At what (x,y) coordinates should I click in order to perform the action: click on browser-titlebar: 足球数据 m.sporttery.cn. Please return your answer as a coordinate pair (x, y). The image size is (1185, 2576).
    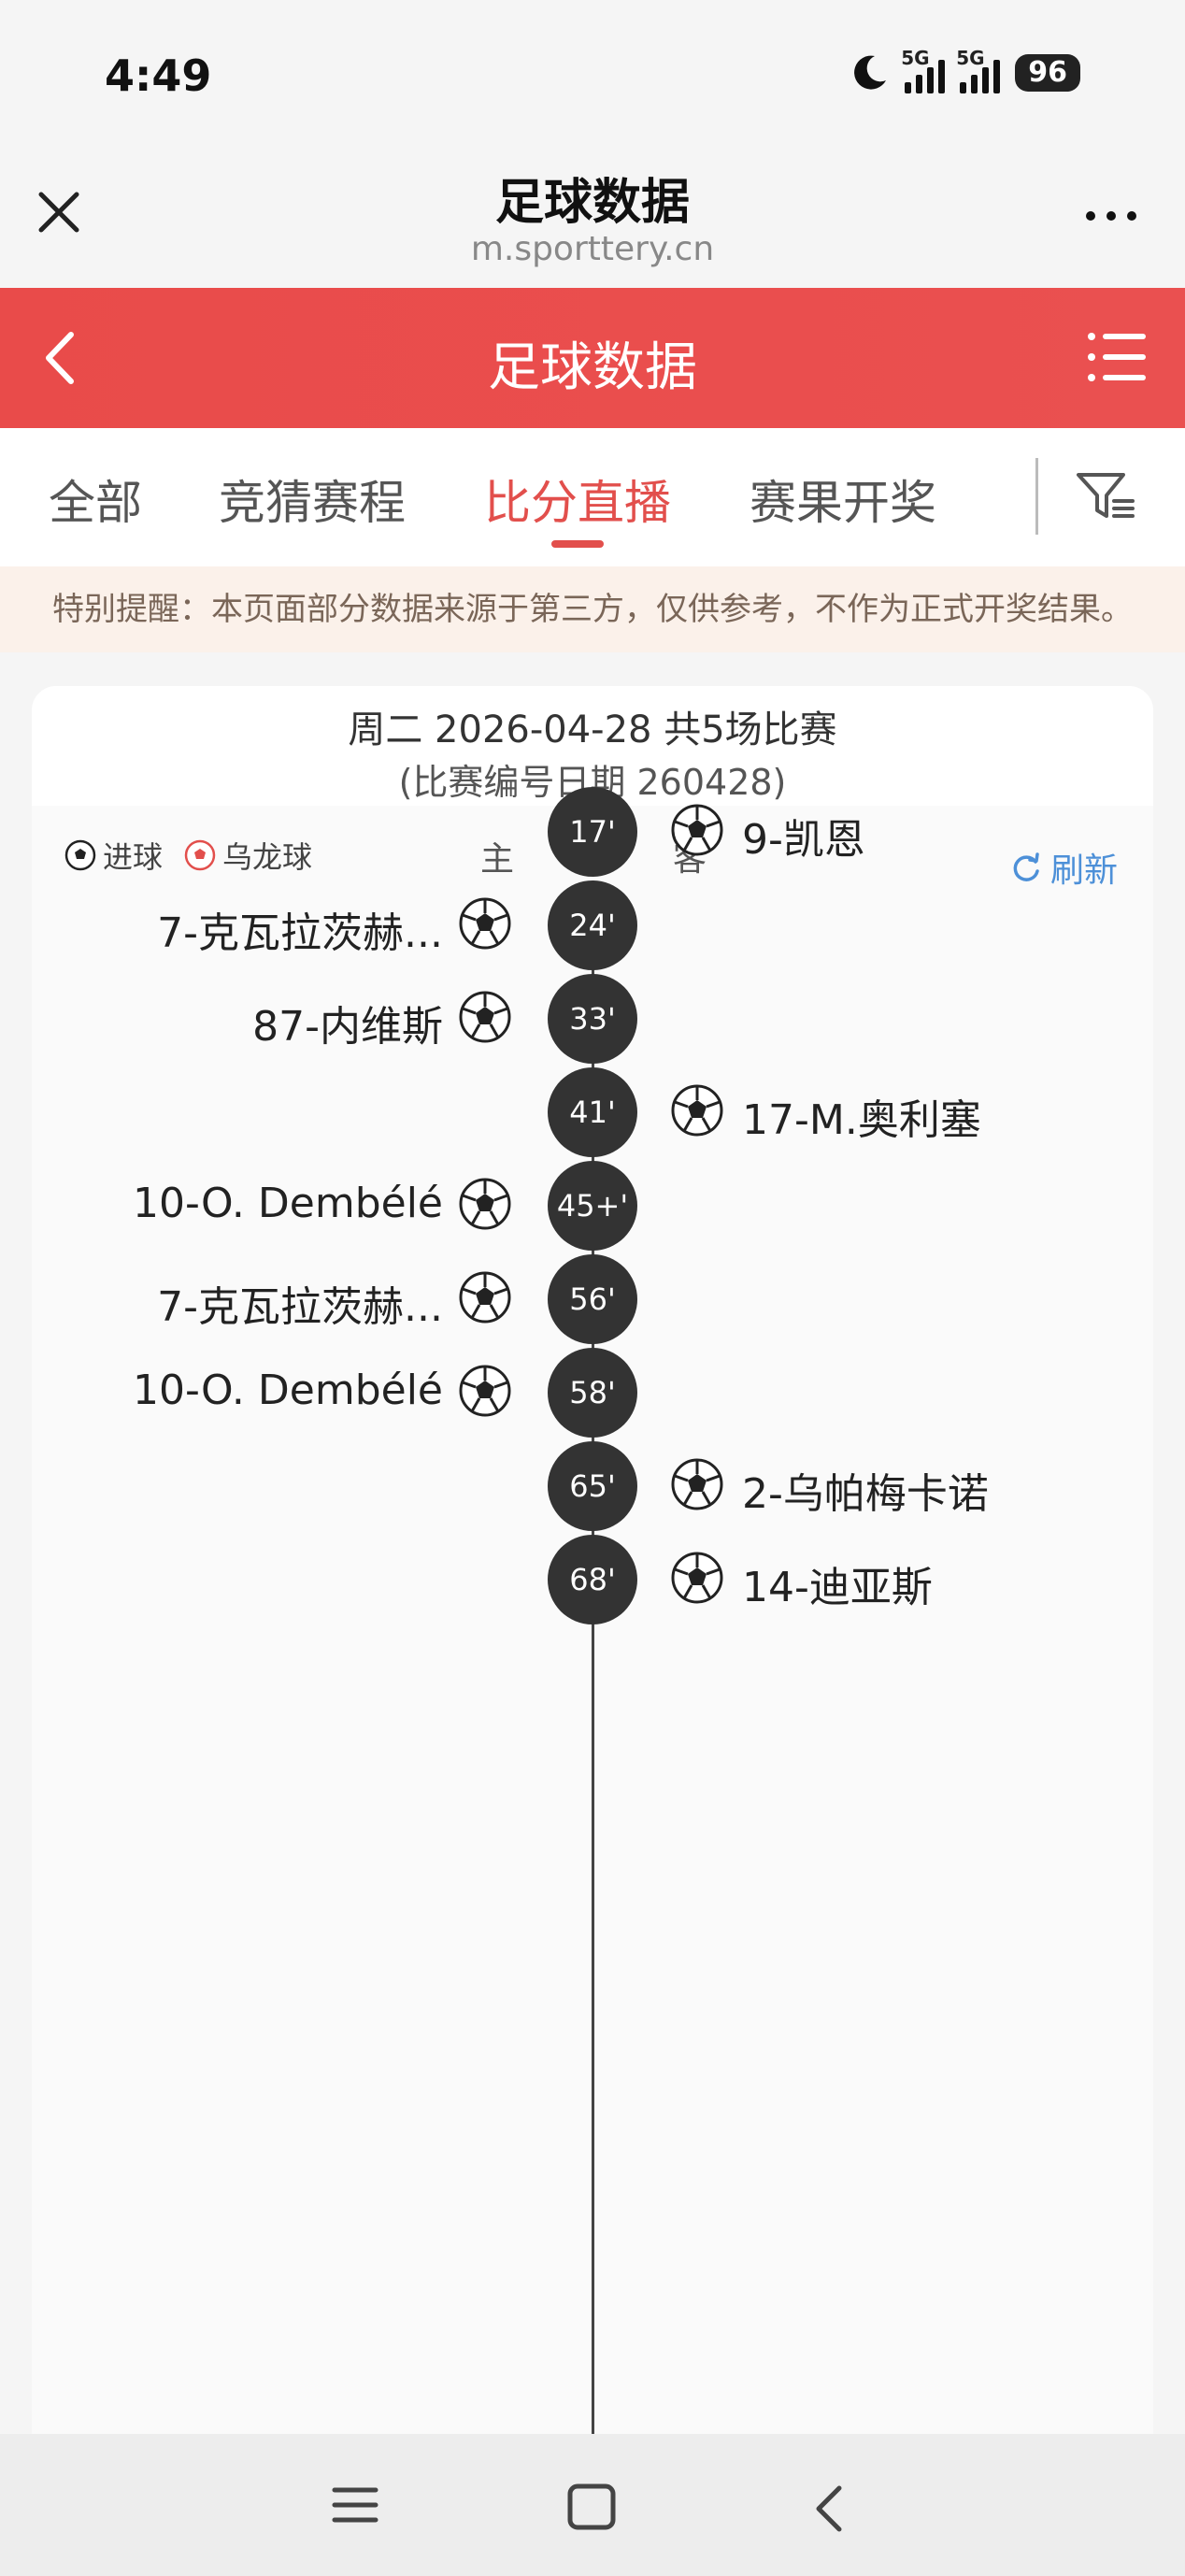
    Looking at the image, I should click on (592, 219).